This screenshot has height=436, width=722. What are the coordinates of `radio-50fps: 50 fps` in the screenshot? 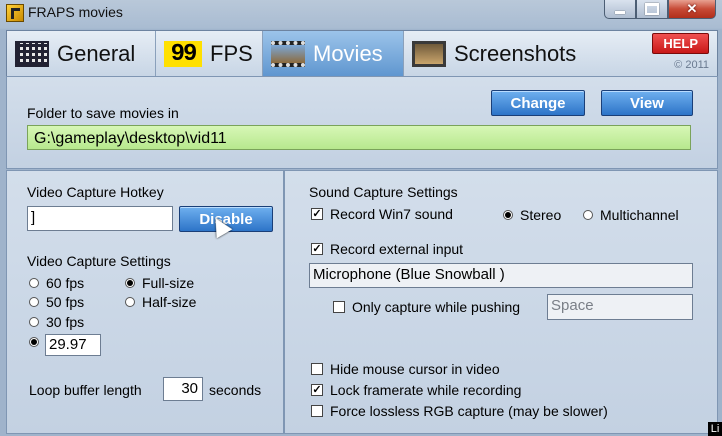 It's located at (56, 302).